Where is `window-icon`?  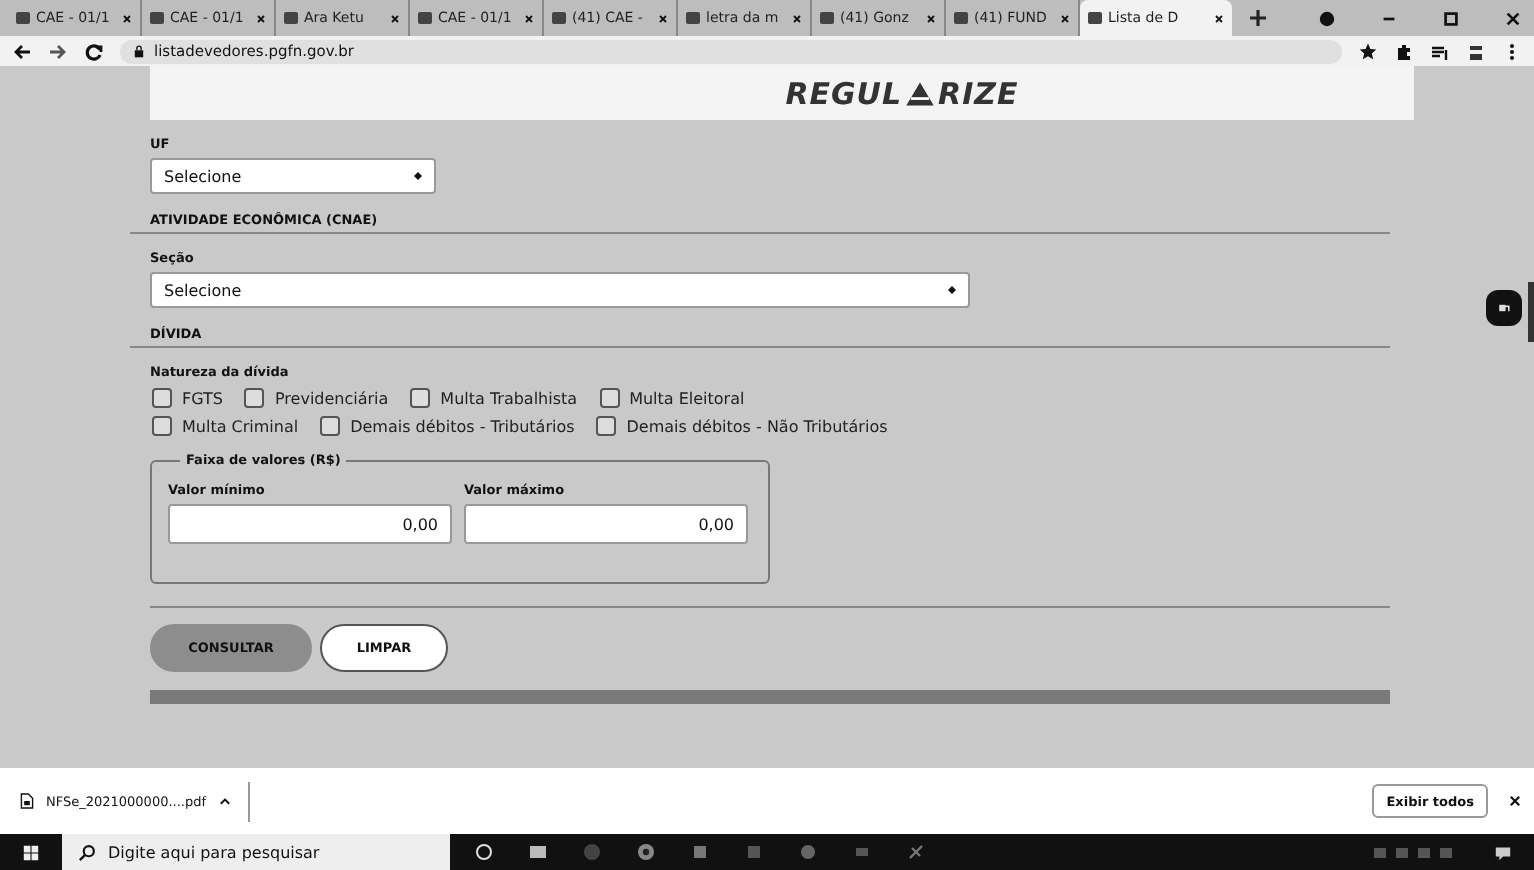
window-icon is located at coordinates (1504, 308).